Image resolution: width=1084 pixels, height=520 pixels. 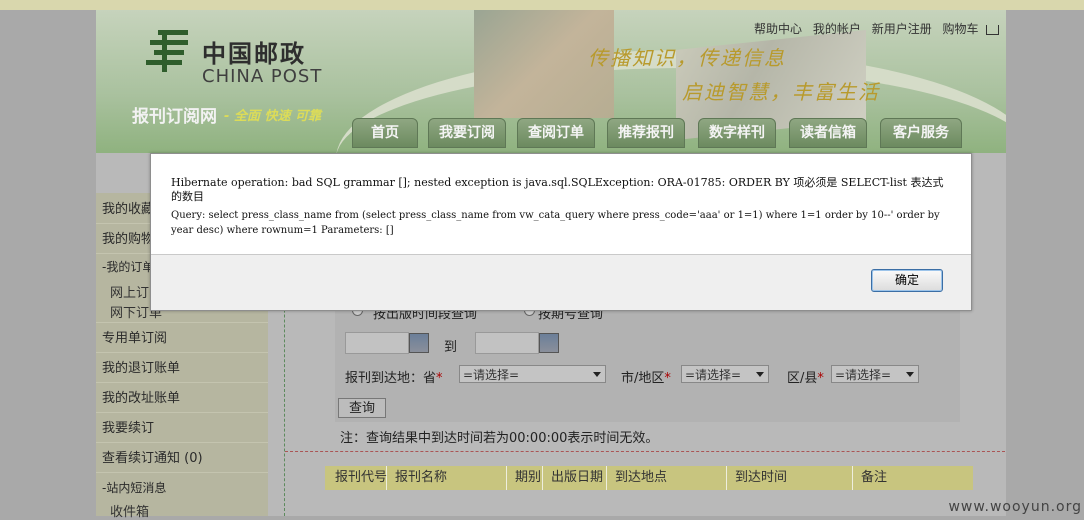 What do you see at coordinates (556, 133) in the screenshot?
I see `tab-orders: 查阅订单` at bounding box center [556, 133].